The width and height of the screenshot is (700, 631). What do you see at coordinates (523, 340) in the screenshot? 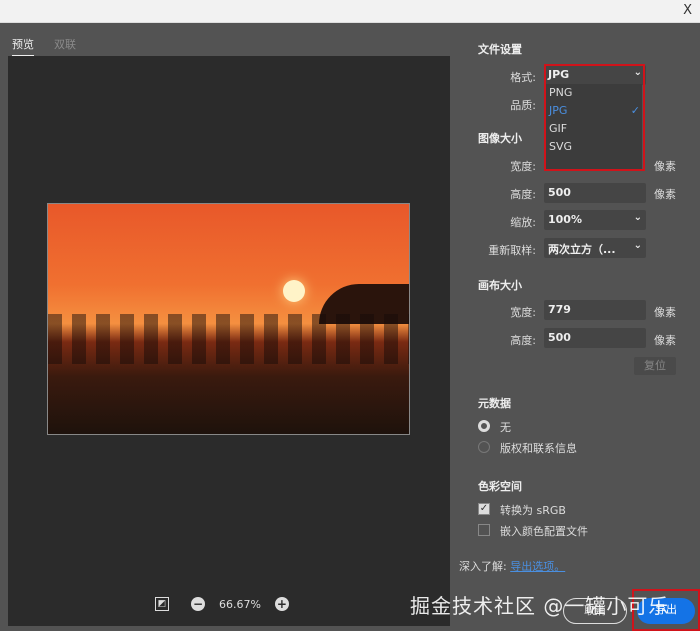
I see `canvas-height-label: 高度:` at bounding box center [523, 340].